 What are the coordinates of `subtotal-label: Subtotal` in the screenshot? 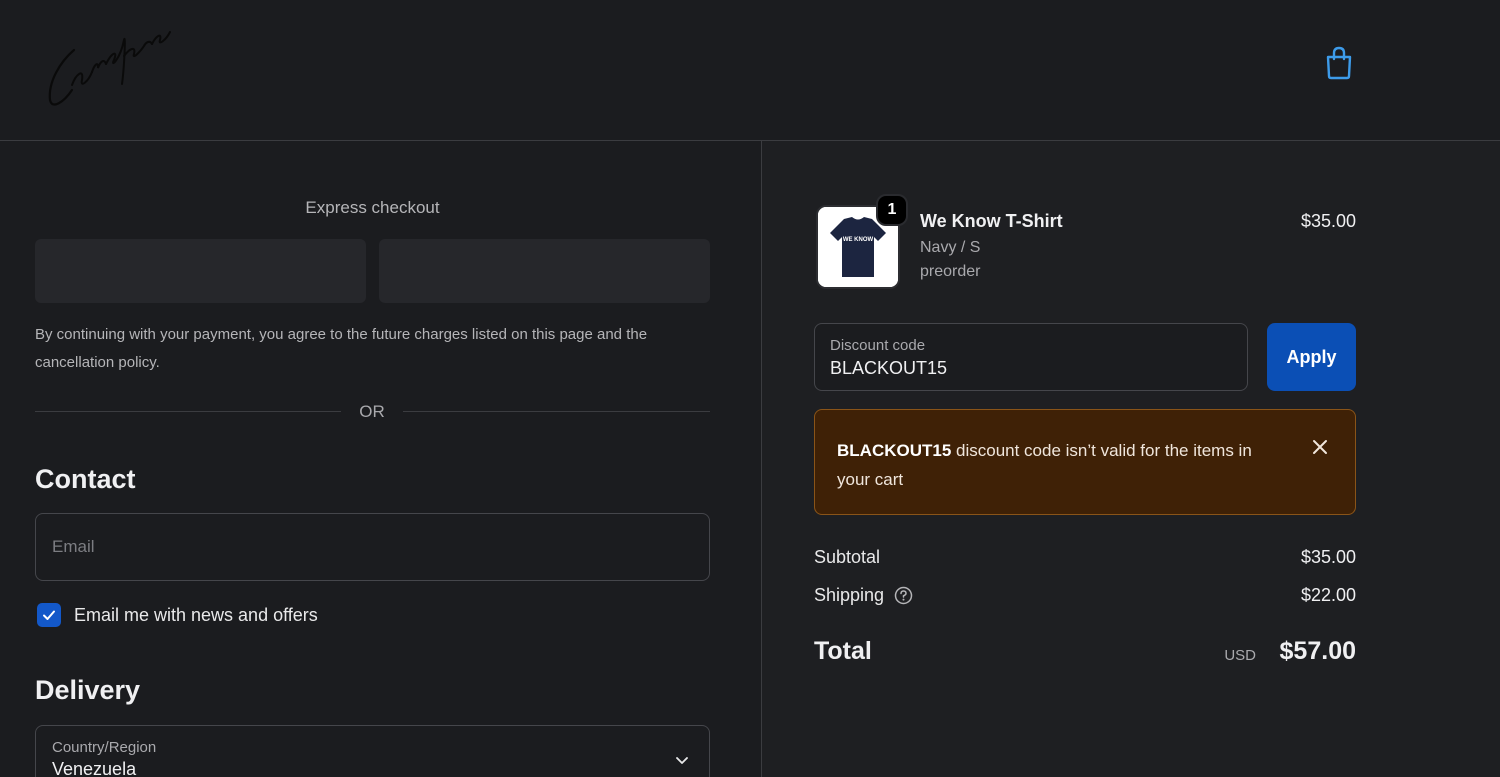 It's located at (847, 557).